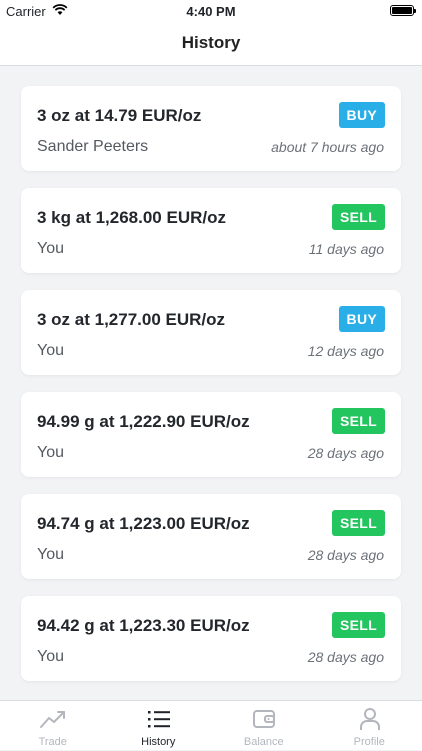  I want to click on trade-amount: 3 kg at 1,268.00 EUR/oz, so click(131, 218).